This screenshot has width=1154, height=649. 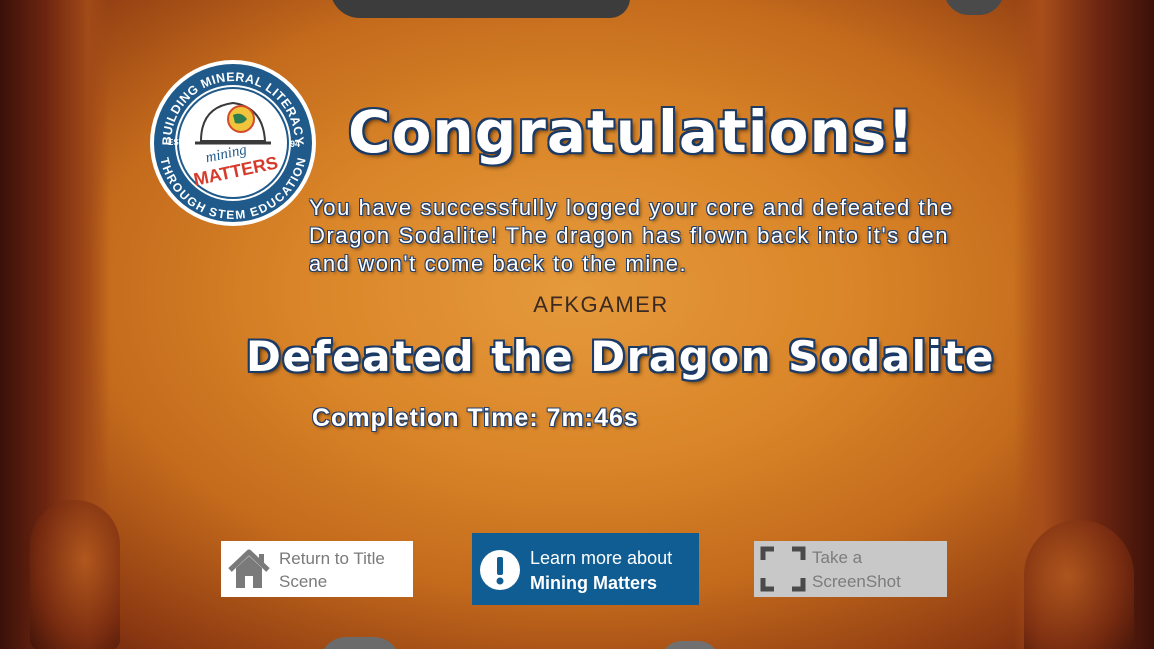 I want to click on return-to-title-button: Return to Title Scene, so click(x=317, y=569).